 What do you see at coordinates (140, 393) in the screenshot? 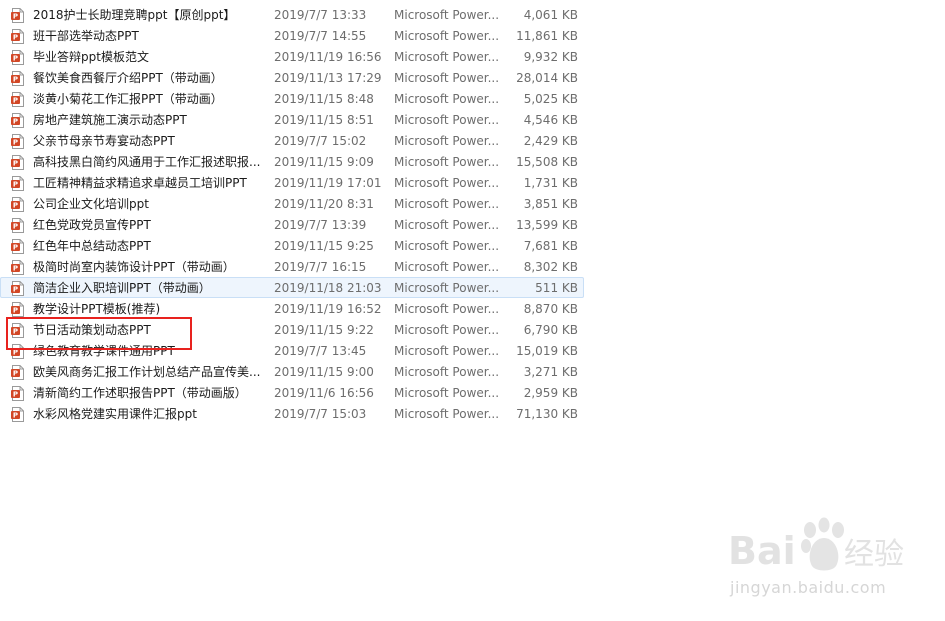
I see `file-name: 清新简约工作述职报告PPT（带动画版）` at bounding box center [140, 393].